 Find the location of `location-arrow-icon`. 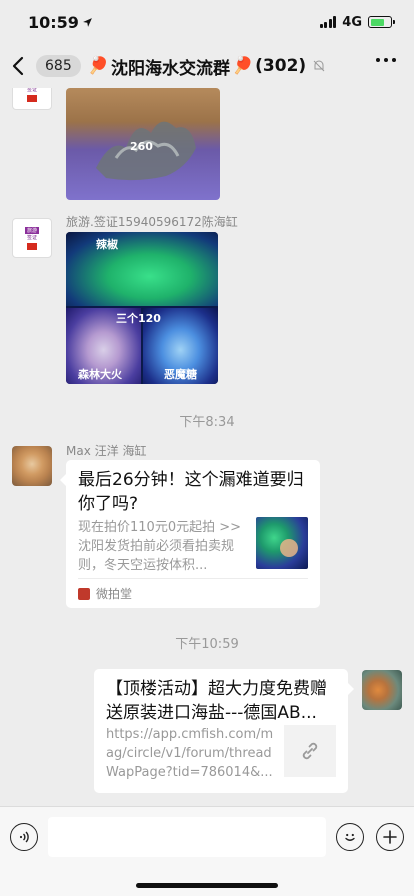

location-arrow-icon is located at coordinates (87, 22).